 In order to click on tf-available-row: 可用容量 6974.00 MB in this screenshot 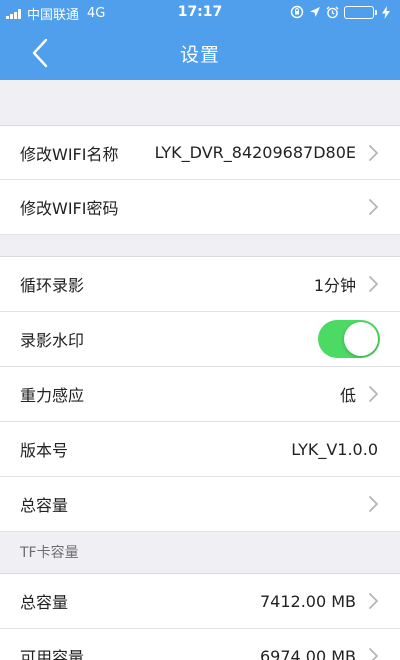, I will do `click(200, 644)`.